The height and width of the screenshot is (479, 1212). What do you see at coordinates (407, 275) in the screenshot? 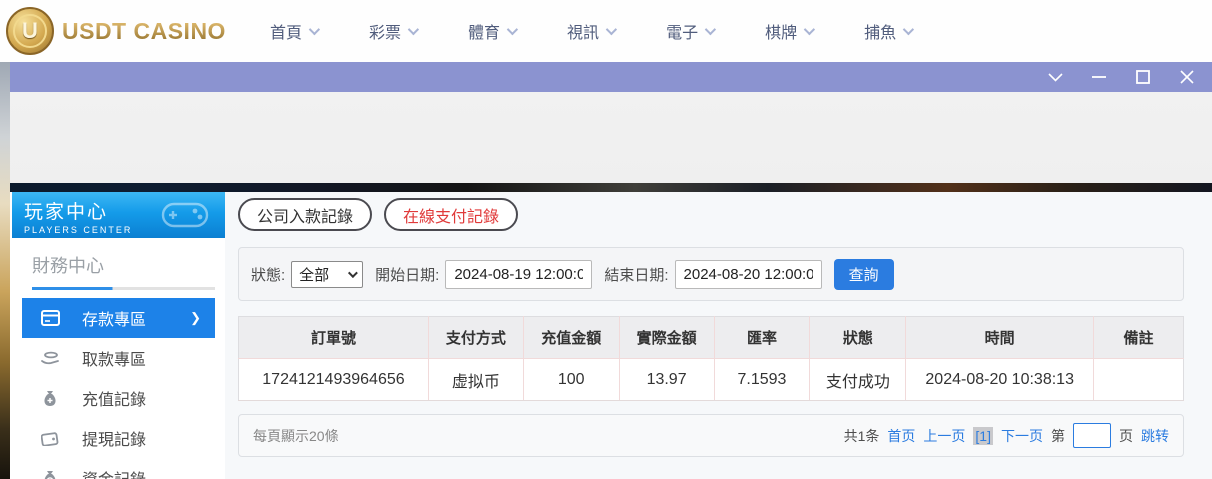
I see `start-date-label: 開始日期:` at bounding box center [407, 275].